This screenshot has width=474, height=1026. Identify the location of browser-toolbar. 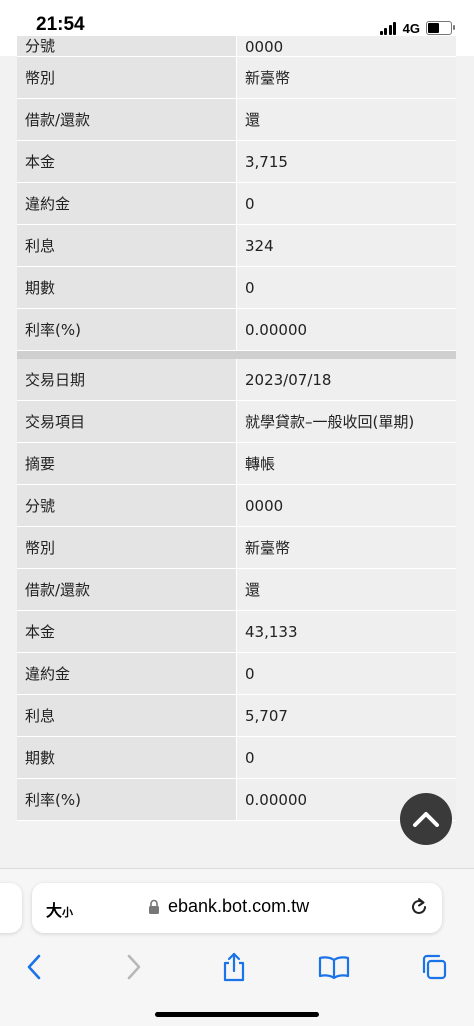
(237, 967).